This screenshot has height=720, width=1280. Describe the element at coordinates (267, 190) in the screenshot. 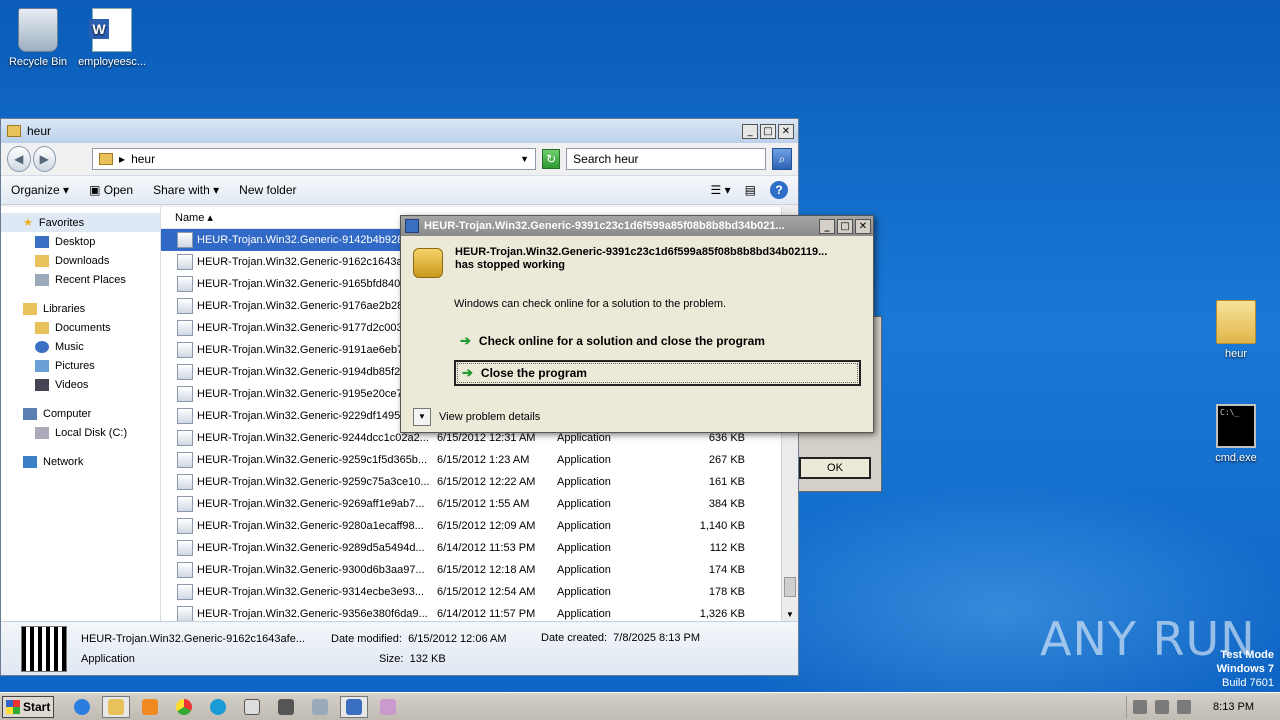

I see `new-folder-button: New folder` at that location.